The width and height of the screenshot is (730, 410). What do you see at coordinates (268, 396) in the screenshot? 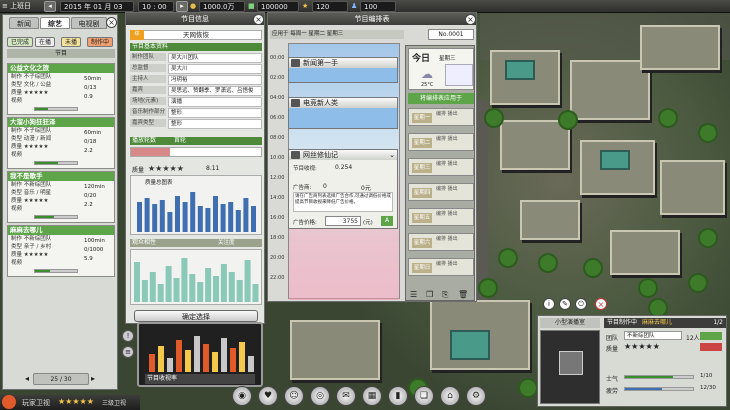
I see `heart-icon: ♥` at bounding box center [268, 396].